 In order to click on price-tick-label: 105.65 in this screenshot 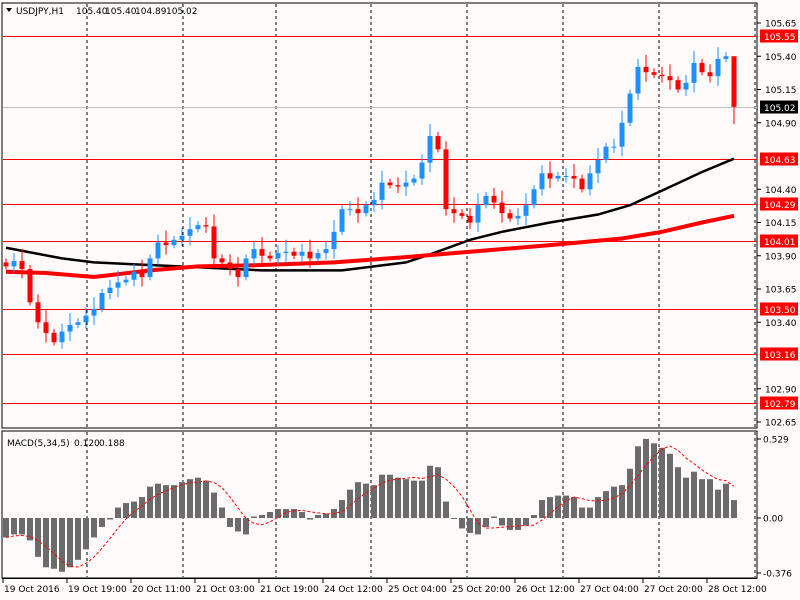, I will do `click(781, 25)`.